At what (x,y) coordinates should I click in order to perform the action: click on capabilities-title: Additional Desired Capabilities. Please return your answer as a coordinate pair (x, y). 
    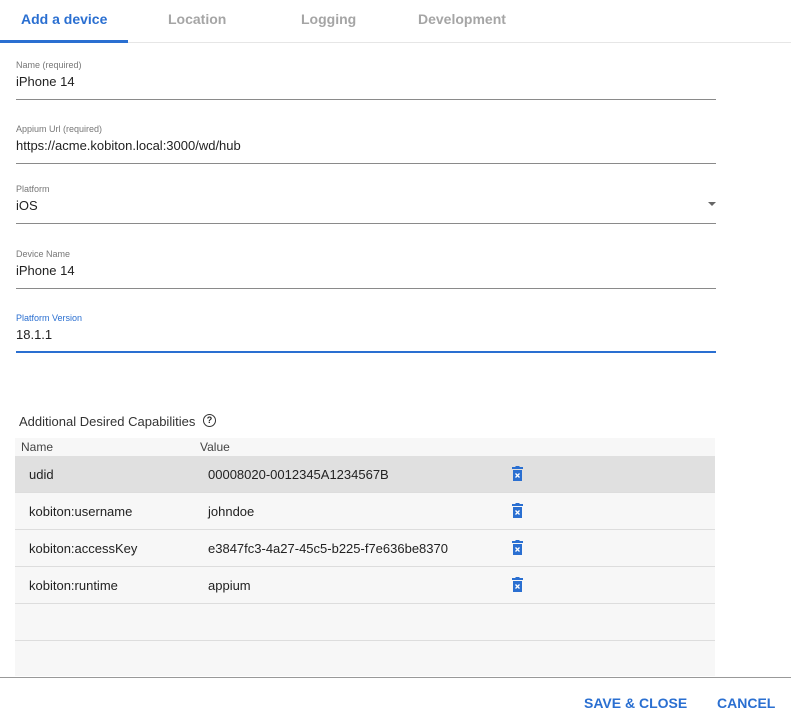
    Looking at the image, I should click on (107, 421).